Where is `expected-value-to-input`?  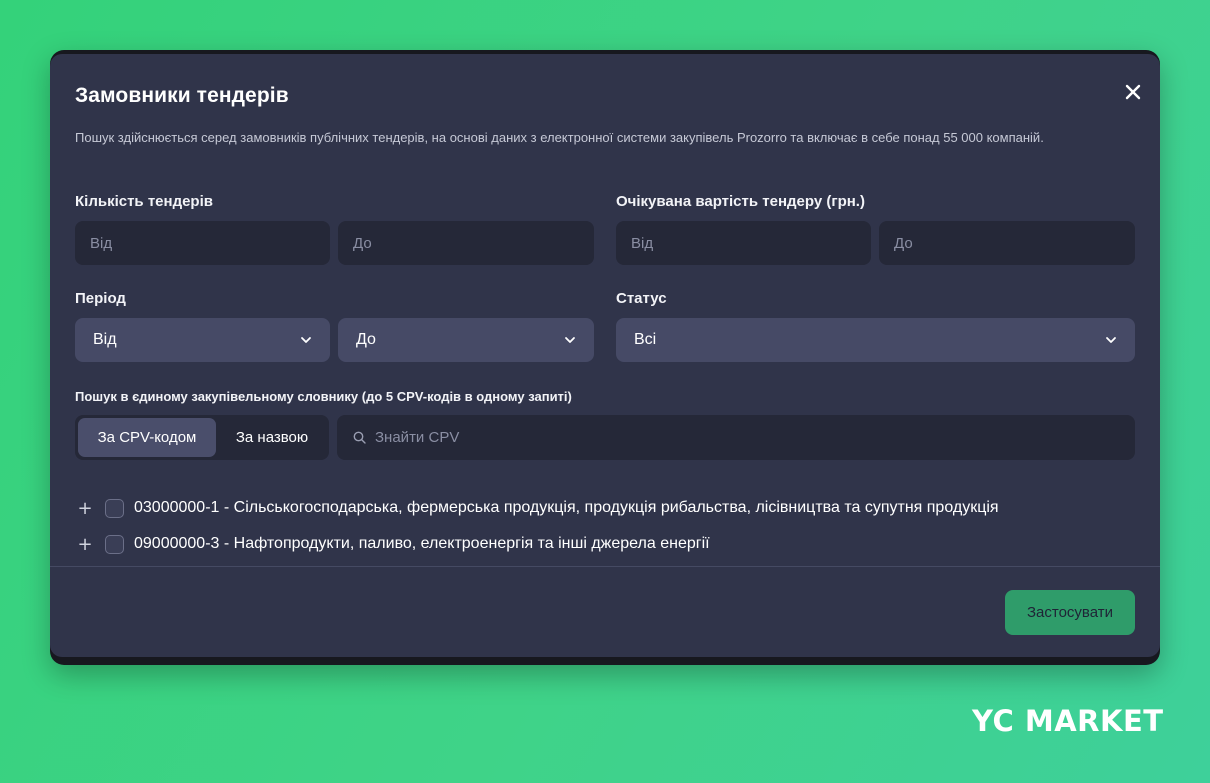
expected-value-to-input is located at coordinates (1007, 243).